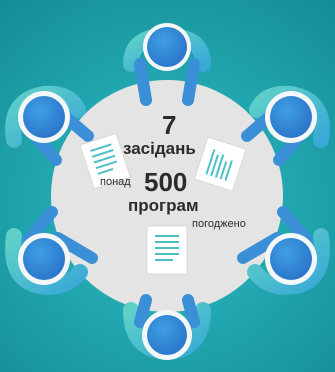  Describe the element at coordinates (167, 250) in the screenshot. I see `document-icon` at that location.